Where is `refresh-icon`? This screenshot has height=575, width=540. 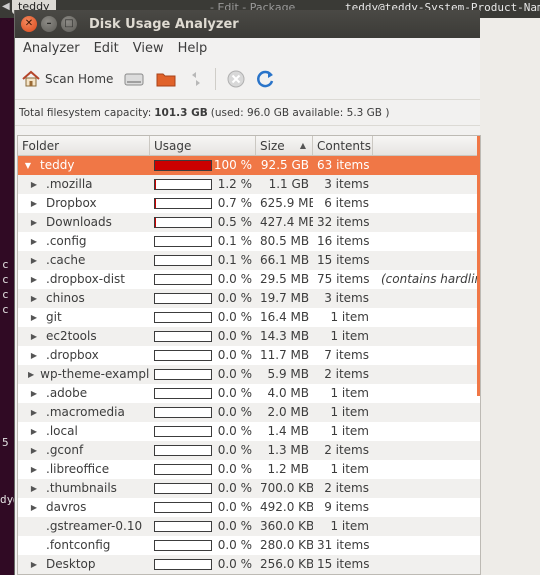
refresh-icon is located at coordinates (265, 78).